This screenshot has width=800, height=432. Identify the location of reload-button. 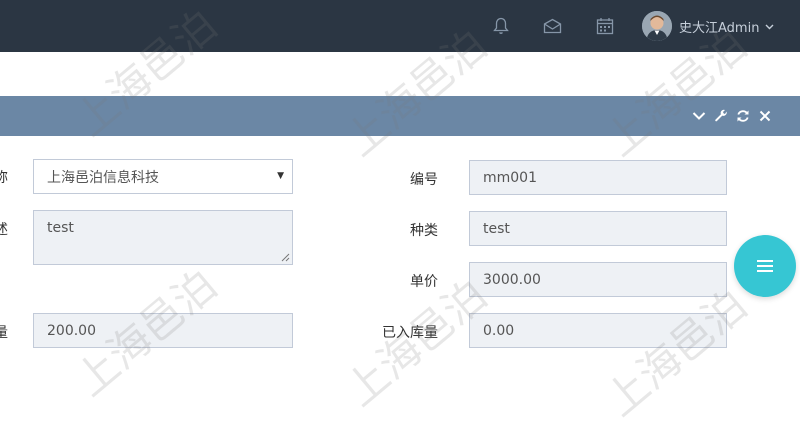
(743, 116).